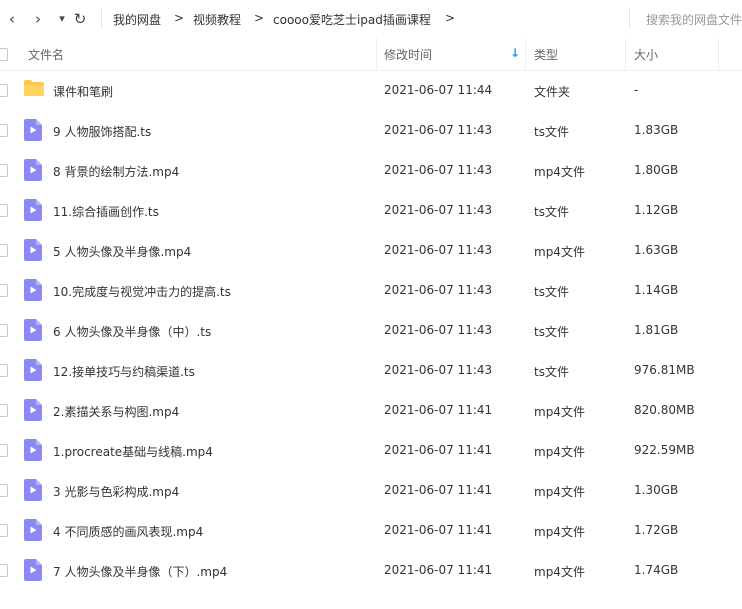 Image resolution: width=742 pixels, height=609 pixels. What do you see at coordinates (636, 90) in the screenshot?
I see `file-size: -` at bounding box center [636, 90].